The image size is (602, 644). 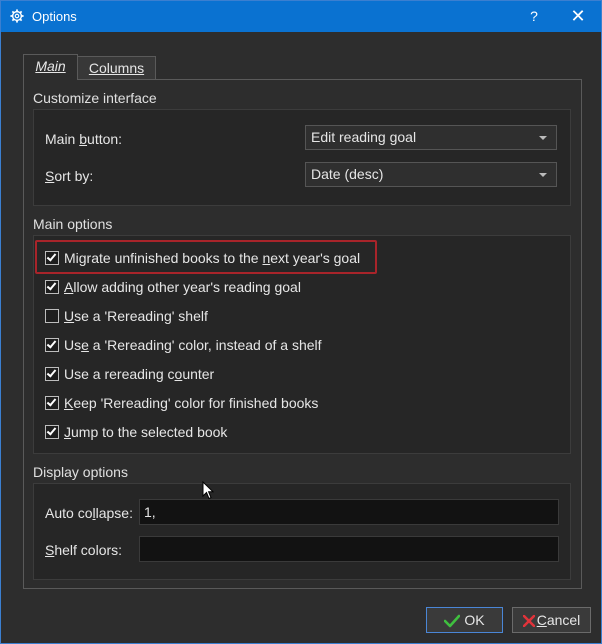 I want to click on auto-collapse-label: Auto collapse:, so click(x=89, y=513).